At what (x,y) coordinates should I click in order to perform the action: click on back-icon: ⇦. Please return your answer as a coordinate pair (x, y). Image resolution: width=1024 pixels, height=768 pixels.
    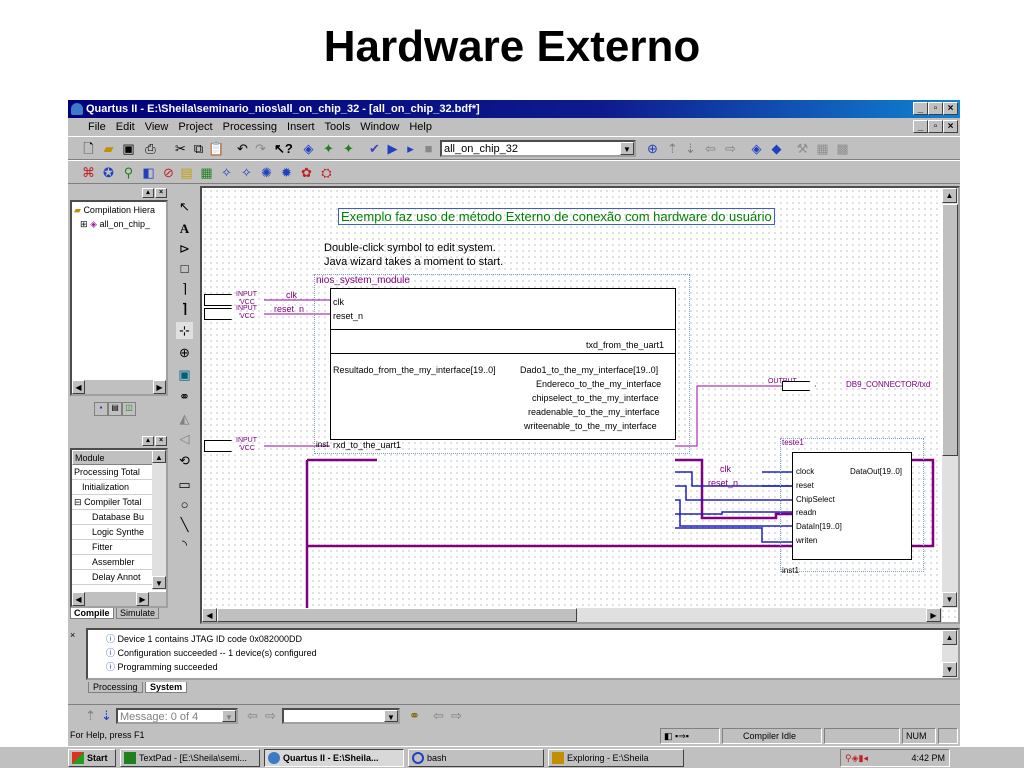
    Looking at the image, I should click on (710, 148).